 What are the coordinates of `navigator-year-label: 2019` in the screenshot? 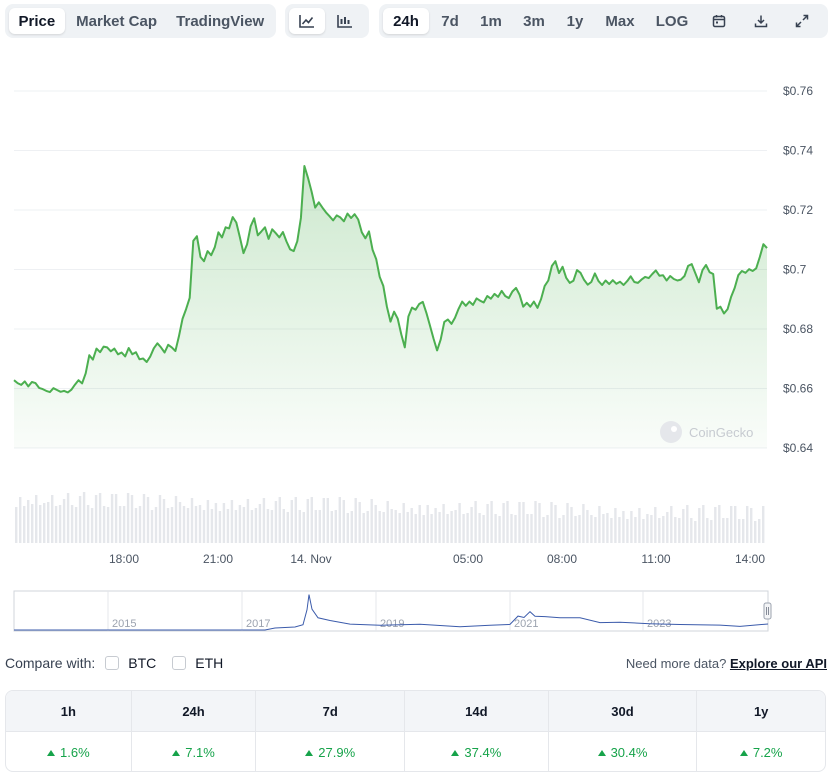 It's located at (392, 624).